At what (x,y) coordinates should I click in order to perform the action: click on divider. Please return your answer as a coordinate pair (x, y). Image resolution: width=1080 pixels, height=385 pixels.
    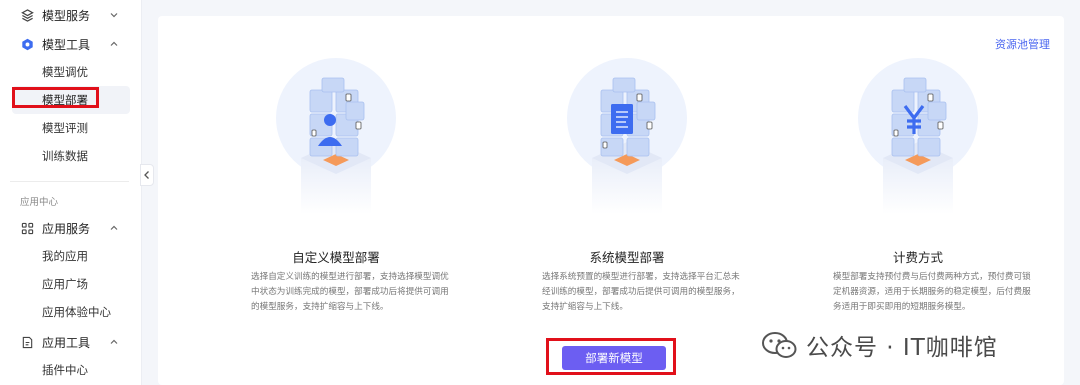
    Looking at the image, I should click on (69, 181).